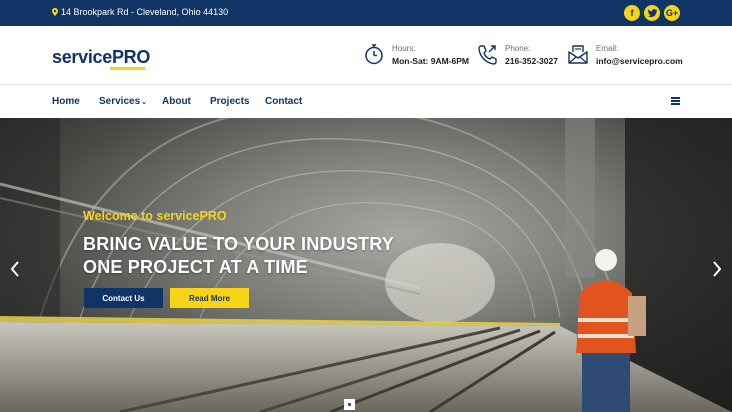 This screenshot has width=732, height=412. I want to click on address-text: 14 Brookpark Rd - Cleveland, Ohio 44130, so click(145, 12).